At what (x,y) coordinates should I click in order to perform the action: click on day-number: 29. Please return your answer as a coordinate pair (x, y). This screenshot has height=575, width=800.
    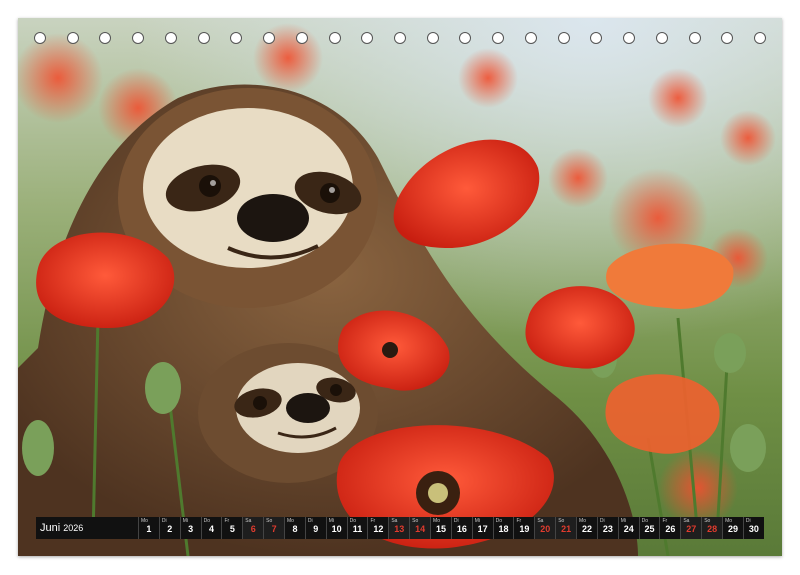
    Looking at the image, I should click on (732, 529).